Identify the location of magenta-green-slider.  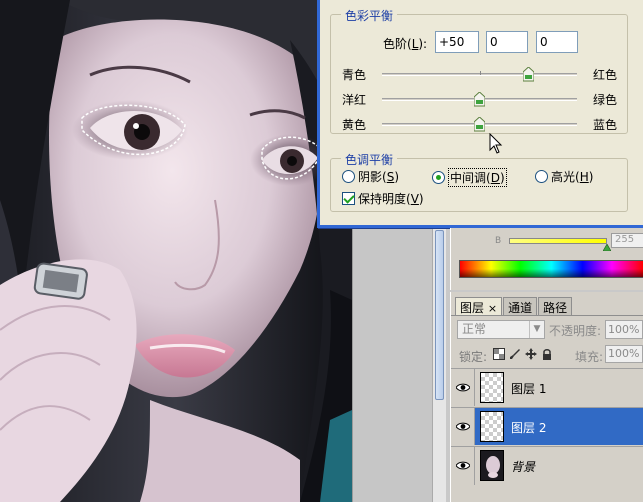
(479, 99).